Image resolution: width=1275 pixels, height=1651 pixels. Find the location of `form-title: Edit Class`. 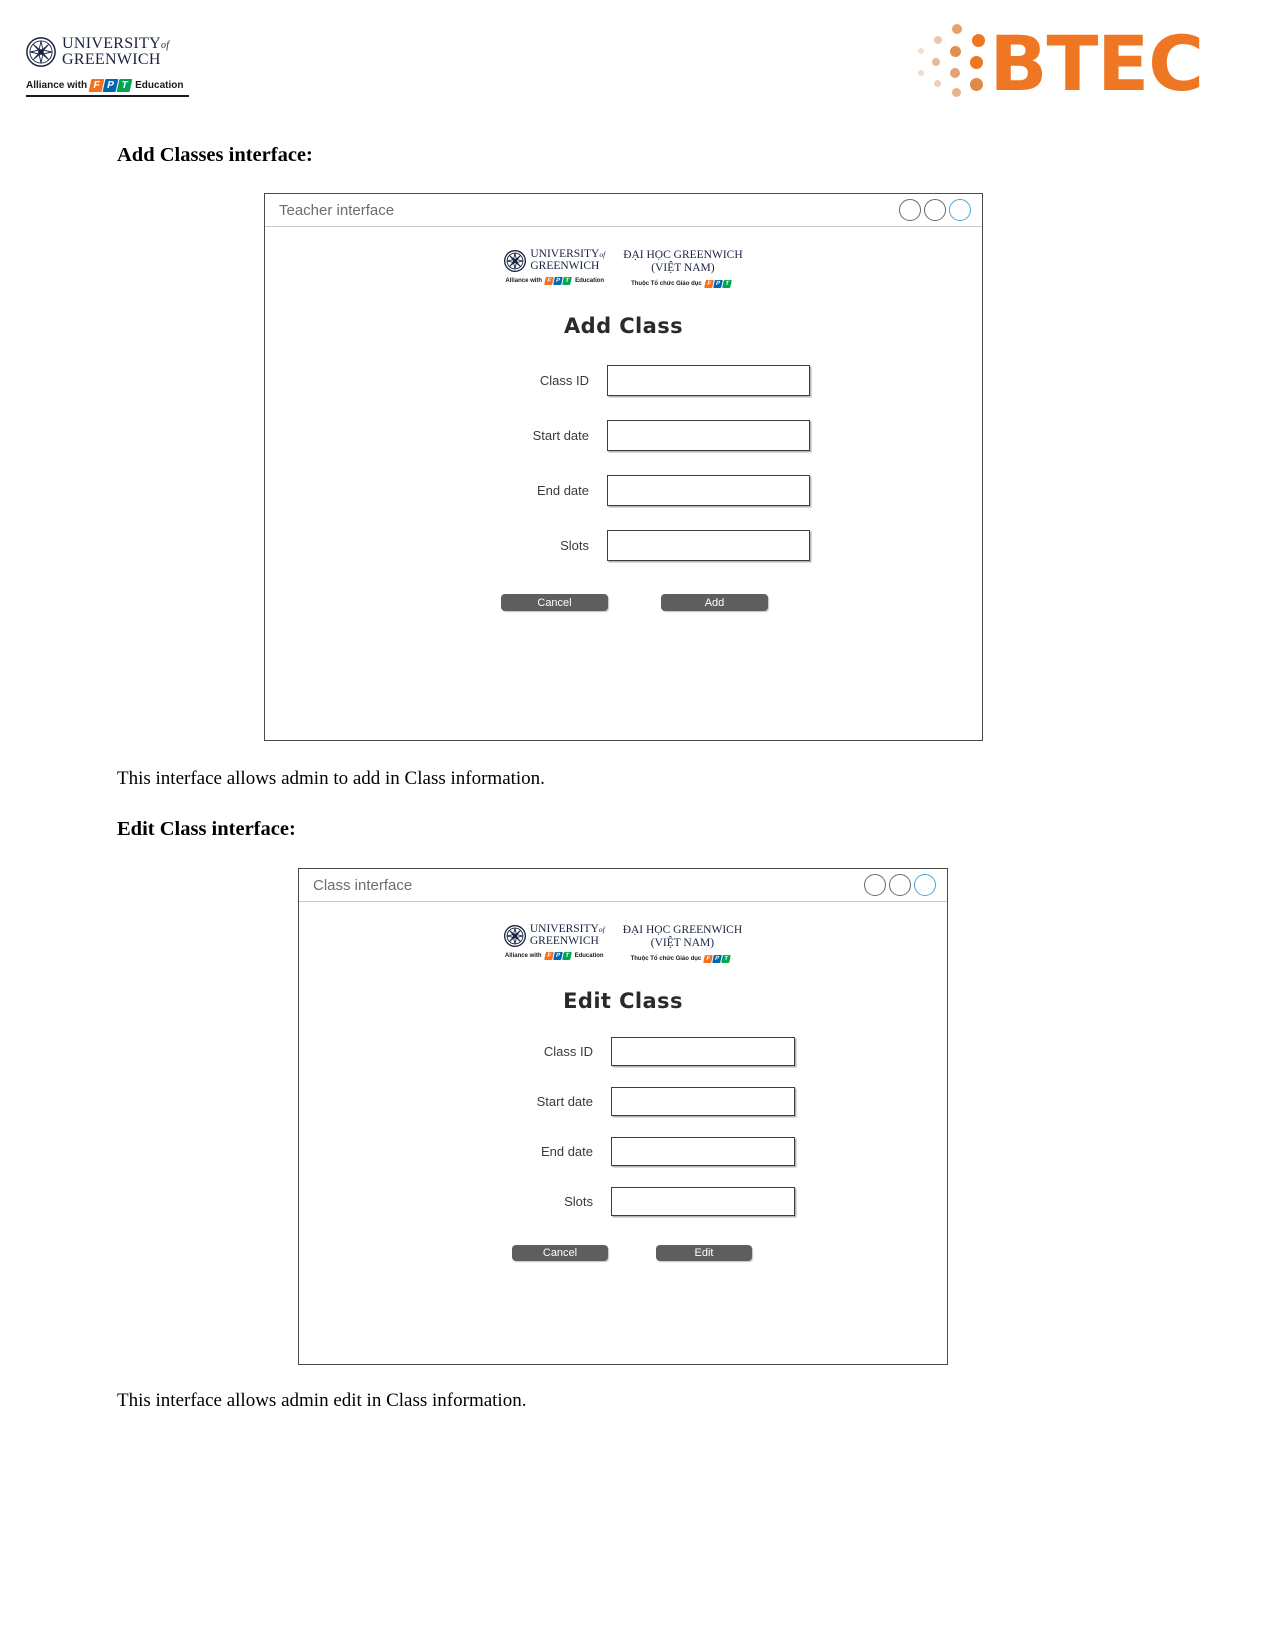

form-title: Edit Class is located at coordinates (623, 1001).